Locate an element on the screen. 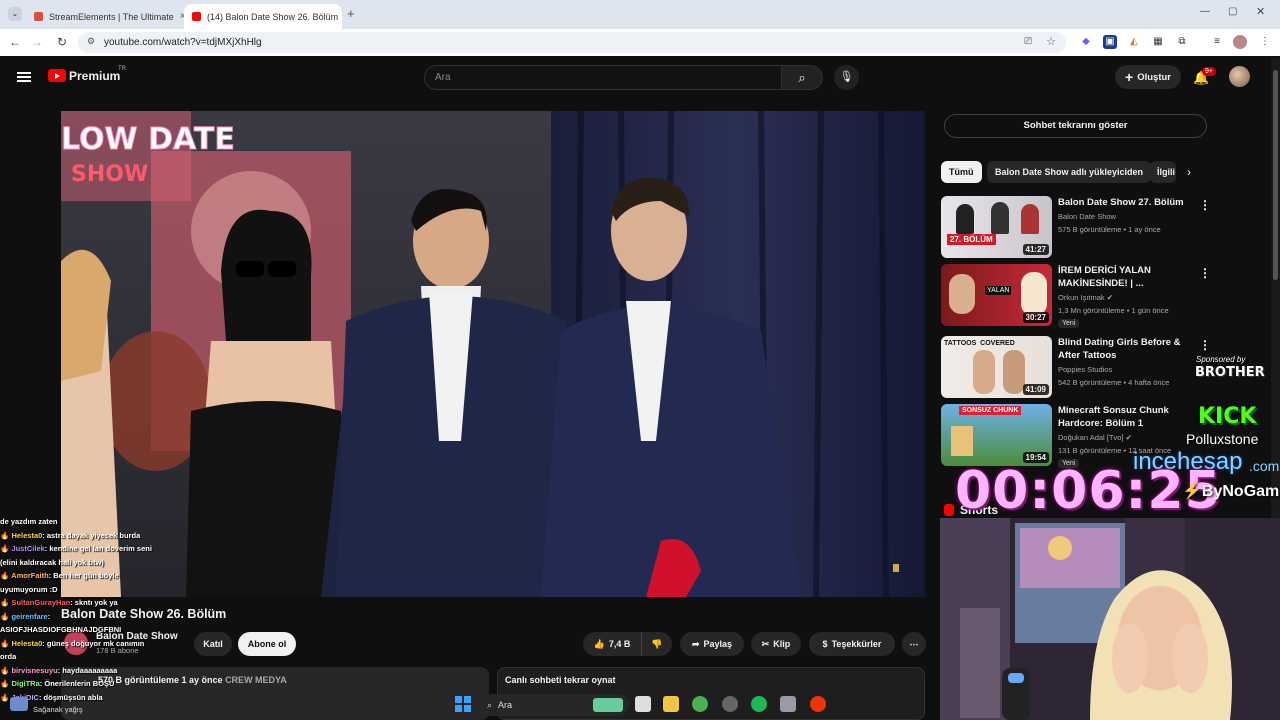 This screenshot has height=720, width=1280. thanks-button: $ Teşekkürler is located at coordinates (852, 644).